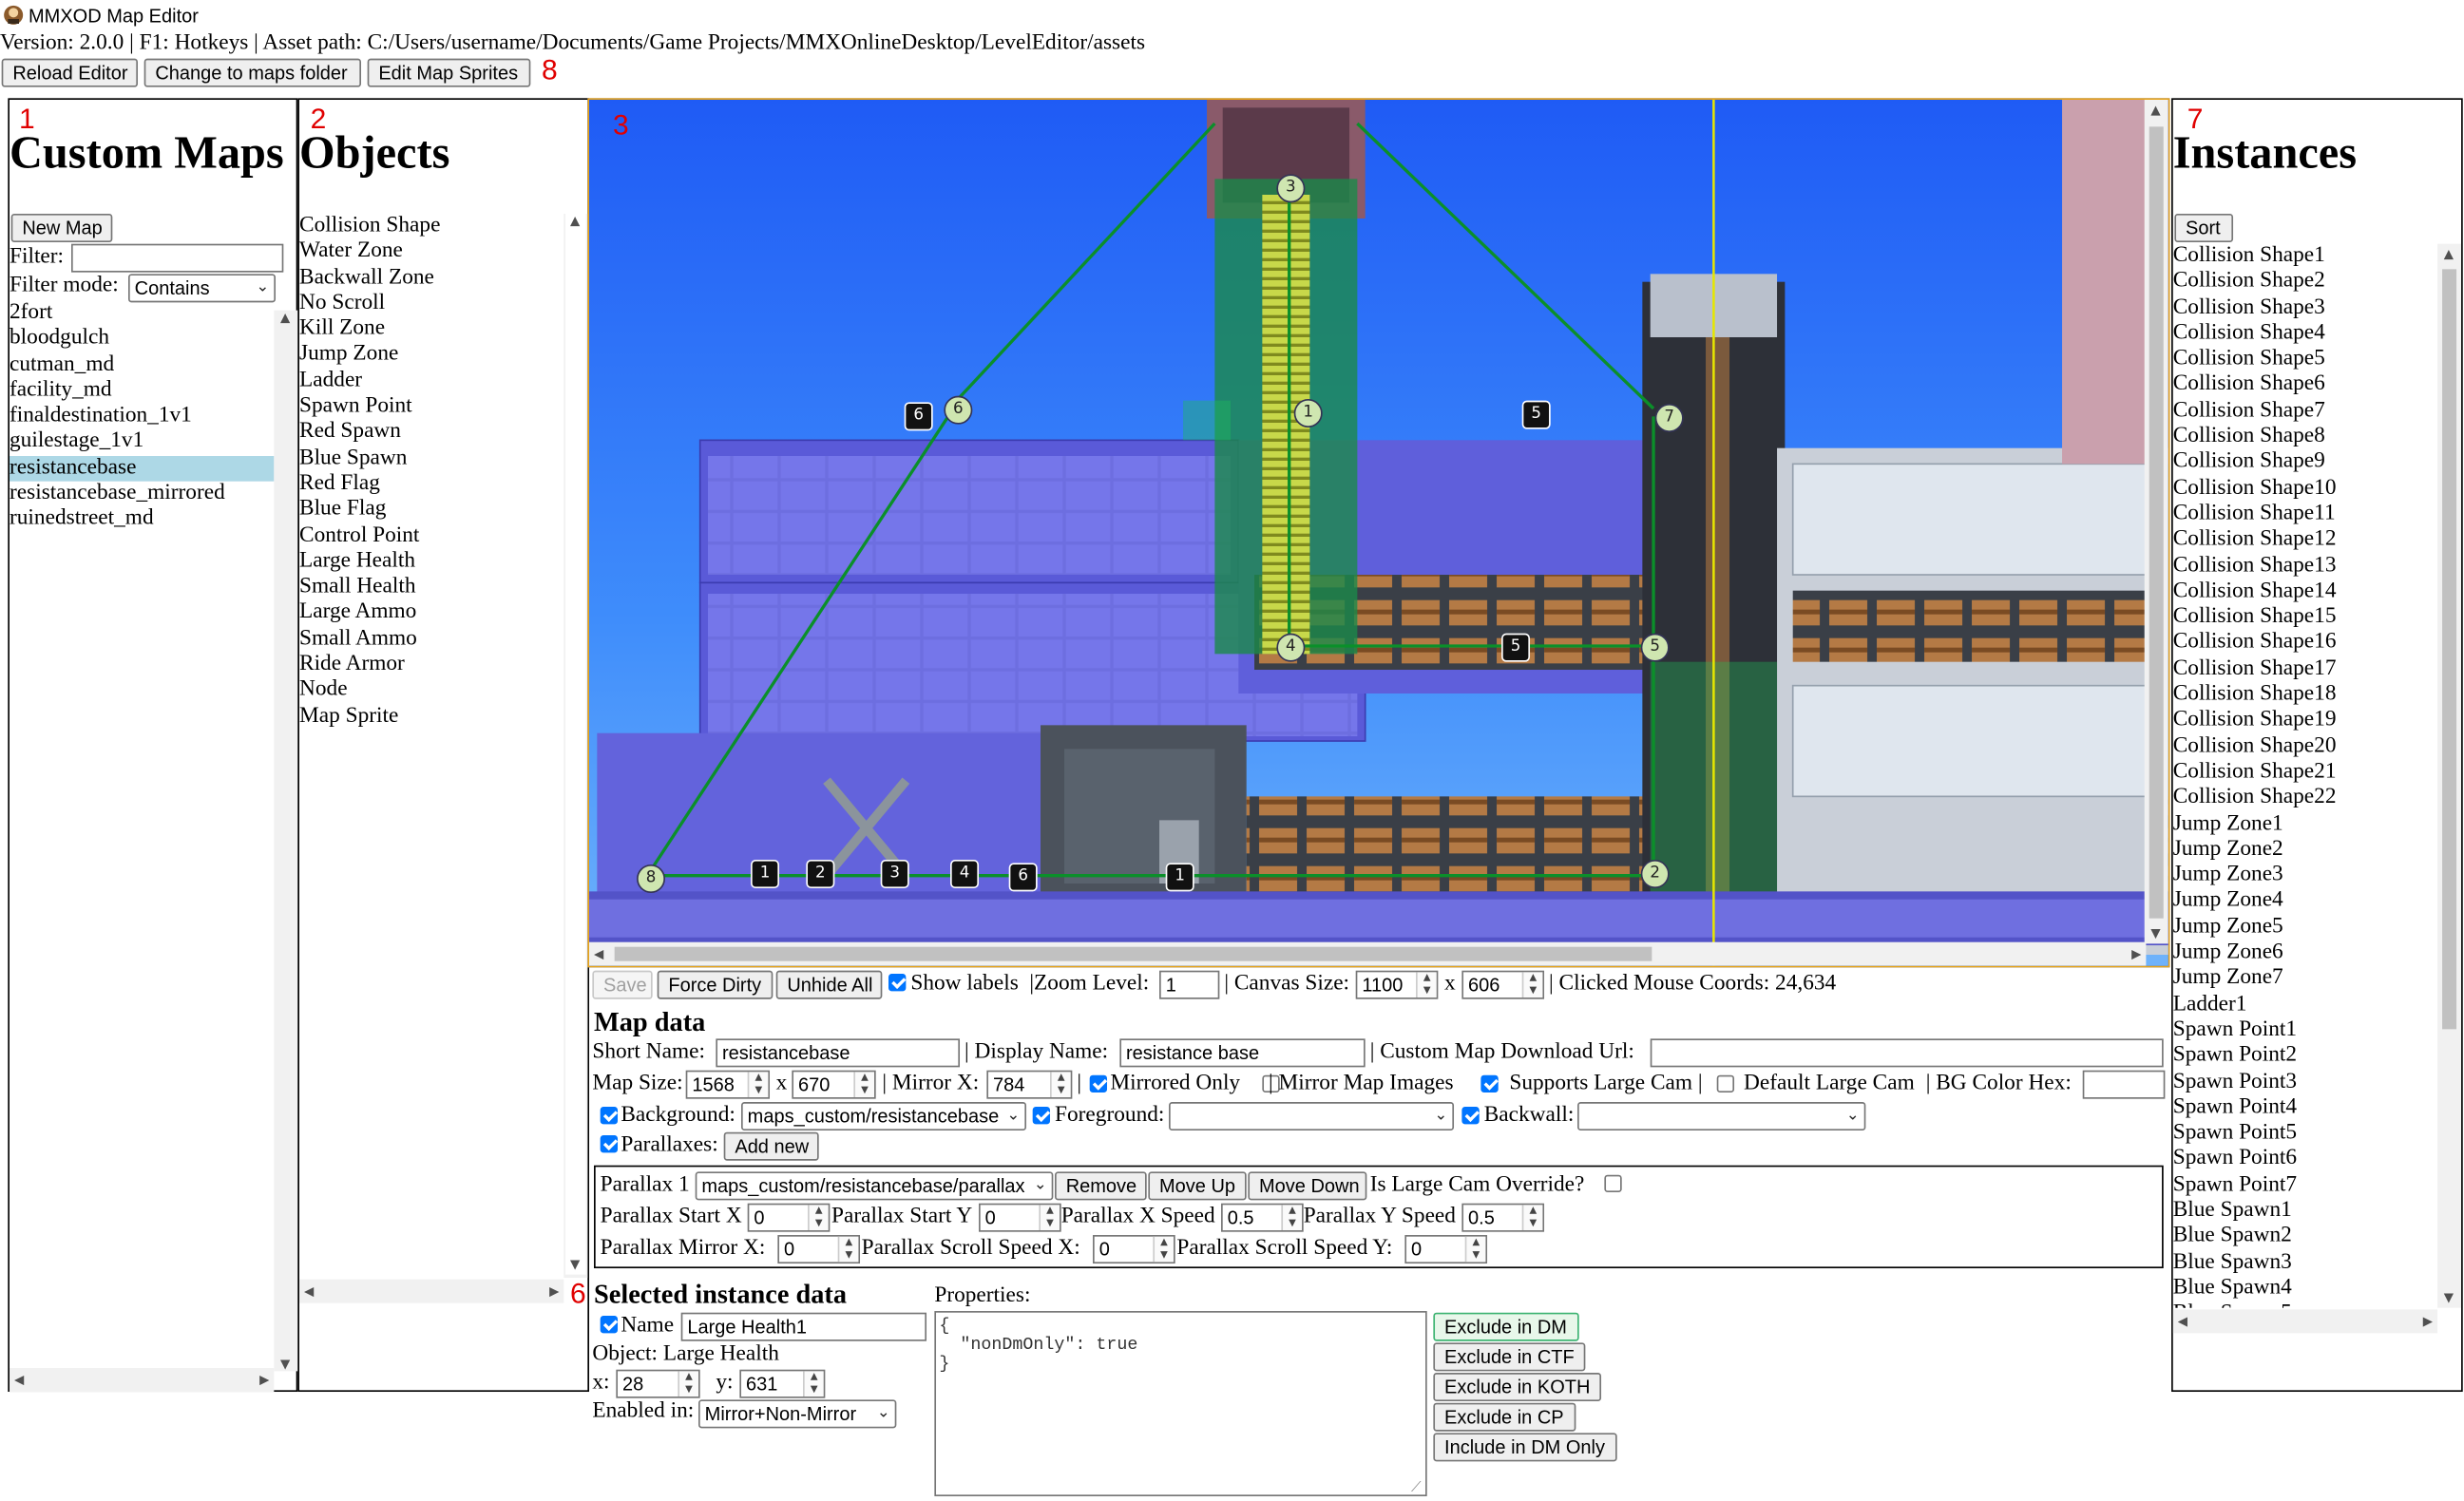  What do you see at coordinates (1134, 1249) in the screenshot?
I see `parallax-scroll-x-input: 0 ▲ ▼` at bounding box center [1134, 1249].